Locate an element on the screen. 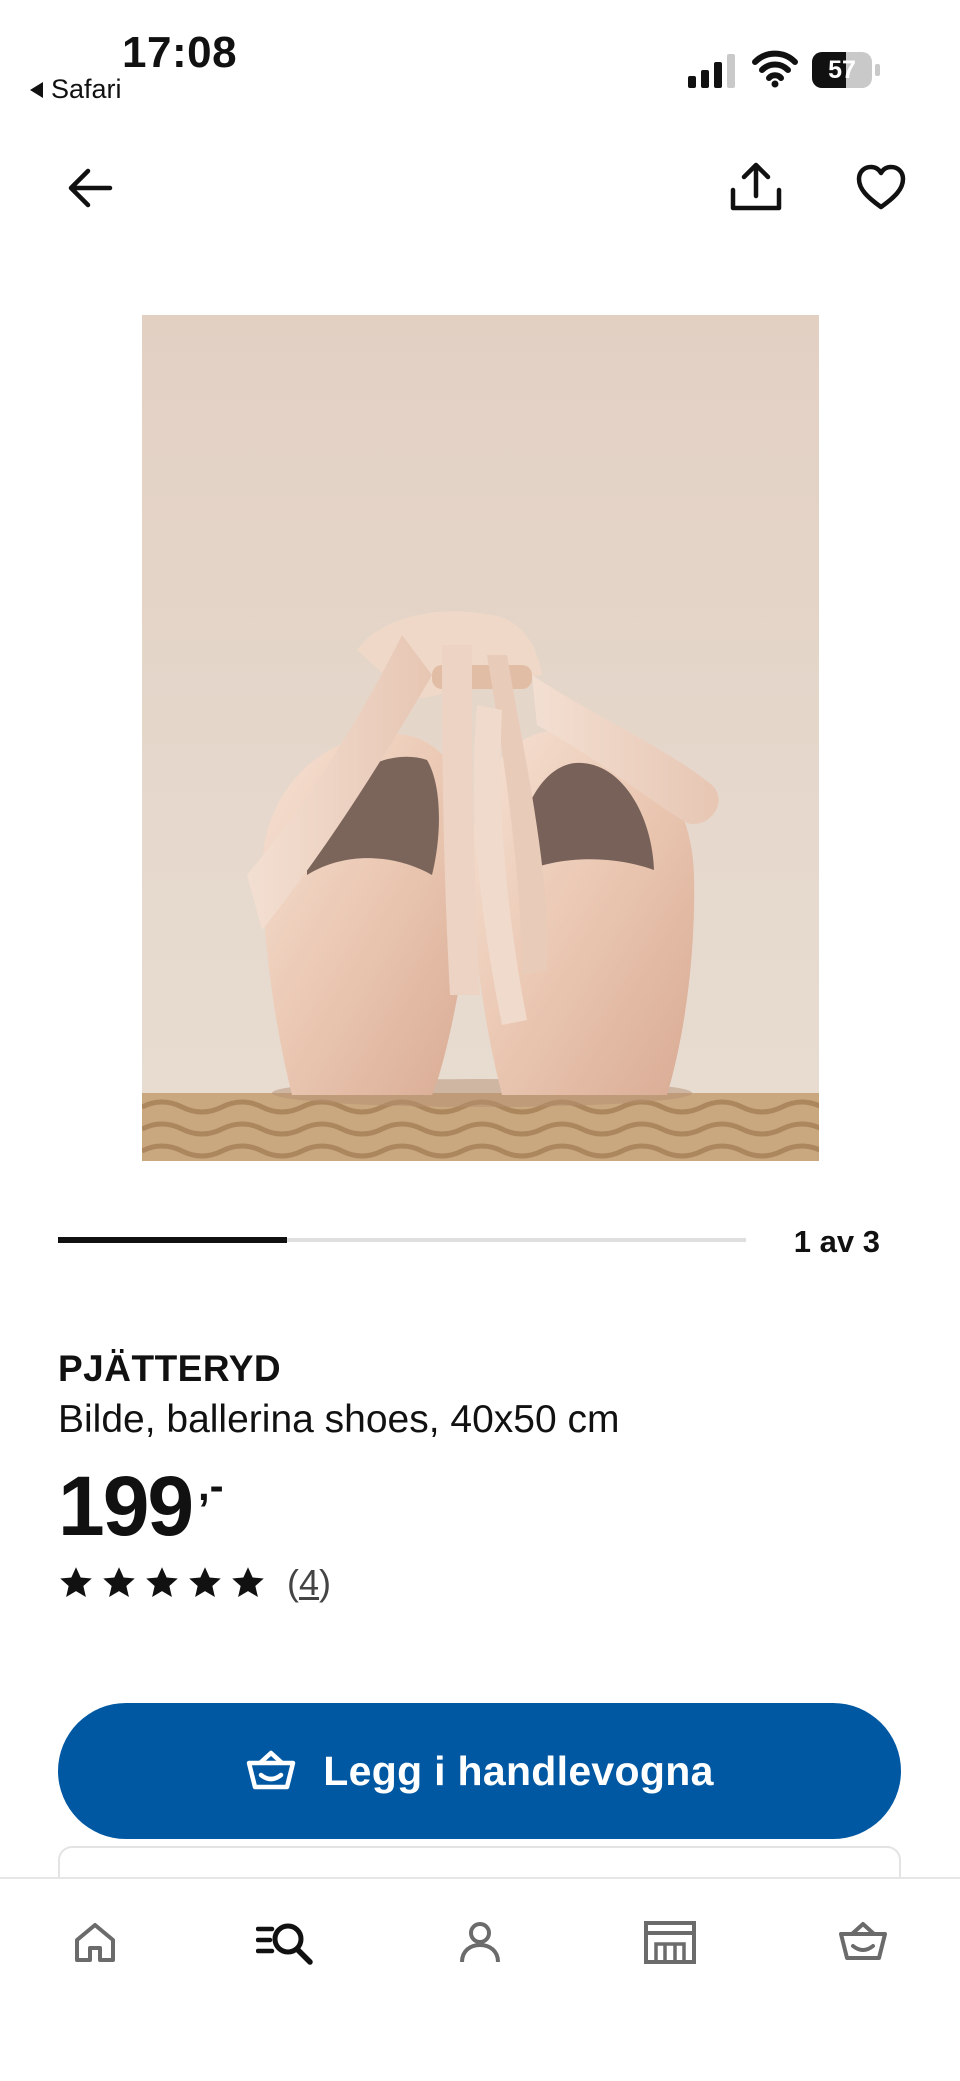  tab-basket is located at coordinates (863, 1942).